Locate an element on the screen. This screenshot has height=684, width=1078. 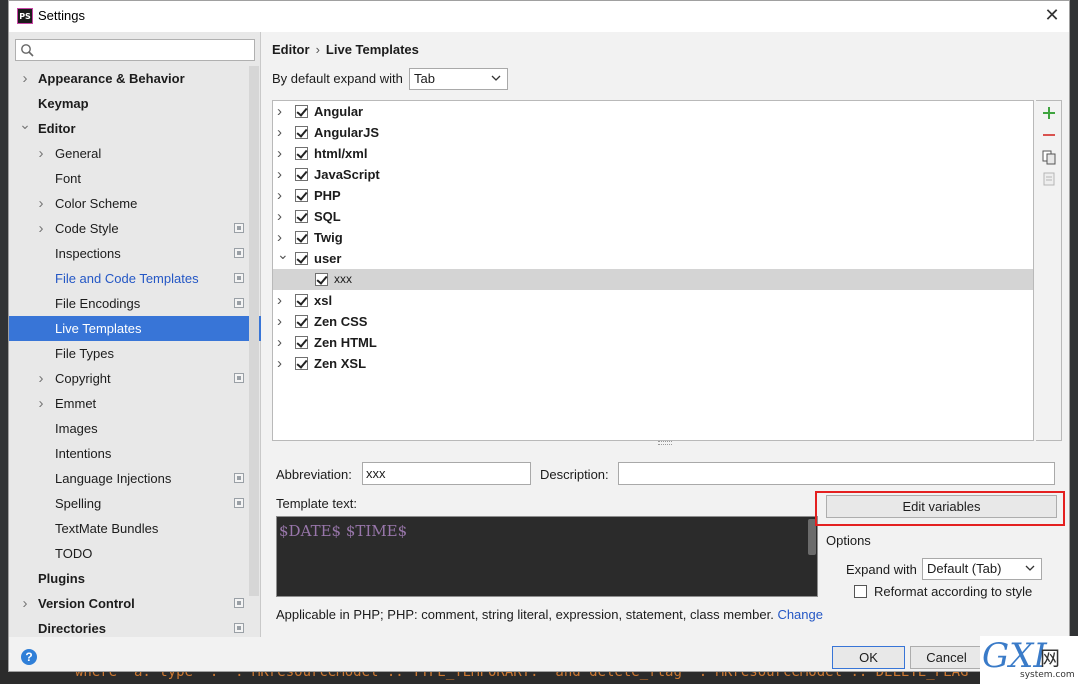
watermark-logo: GXI 网 system.com is located at coordinates (1029, 660).